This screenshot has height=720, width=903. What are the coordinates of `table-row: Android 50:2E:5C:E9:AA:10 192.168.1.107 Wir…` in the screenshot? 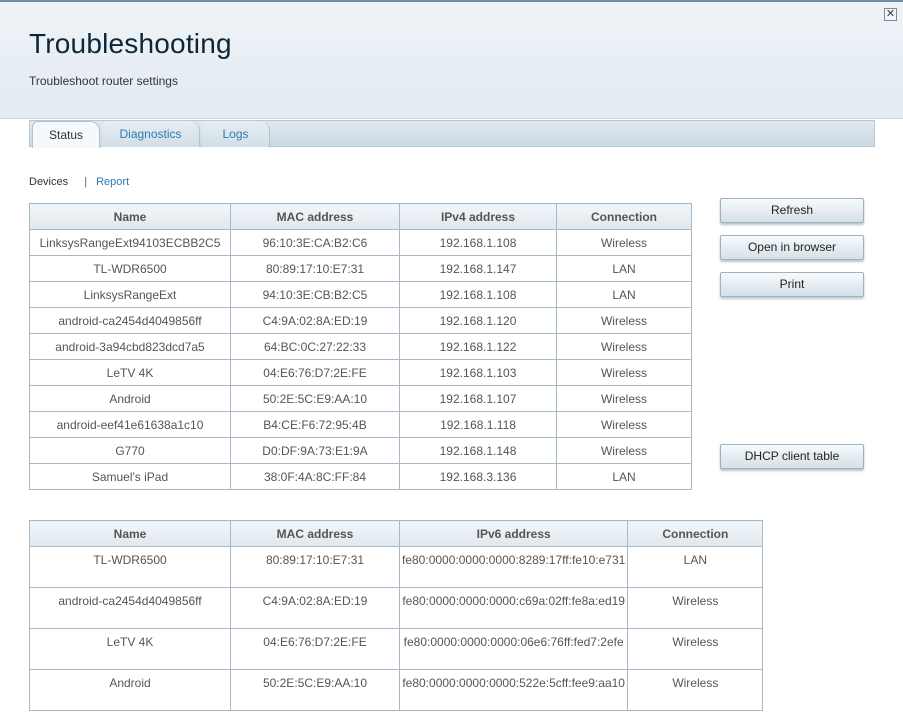 It's located at (360, 398).